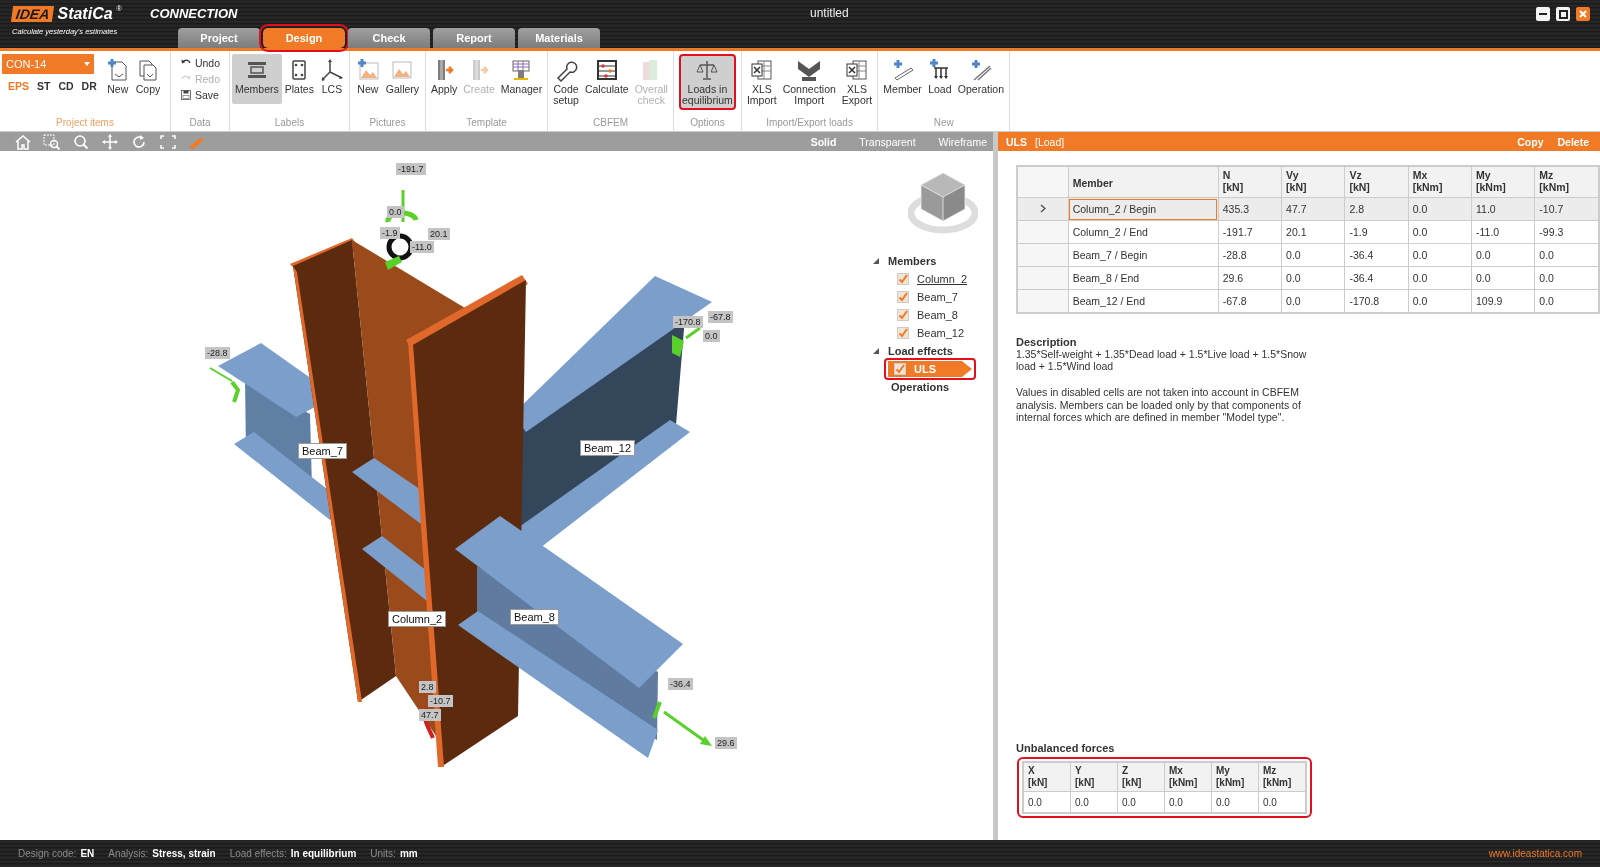 Image resolution: width=1600 pixels, height=867 pixels. Describe the element at coordinates (941, 333) in the screenshot. I see `tree-item: Beam_12` at that location.